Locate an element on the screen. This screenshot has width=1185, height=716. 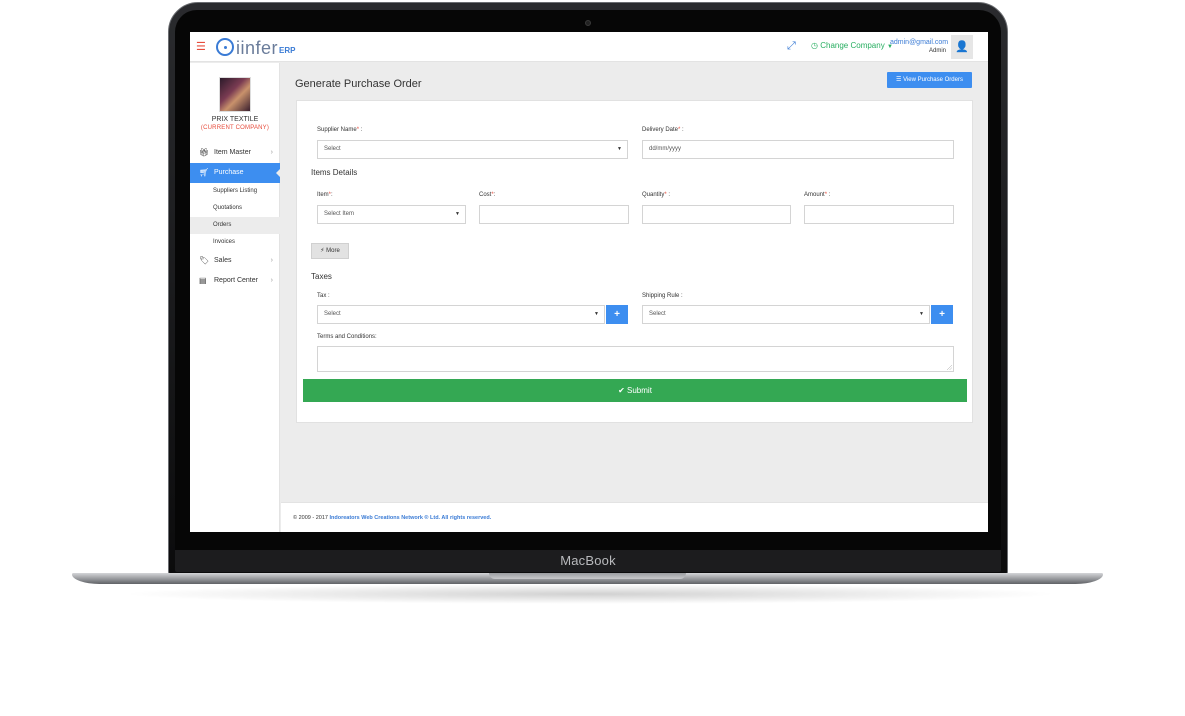
cost-text: Cost is located at coordinates (485, 195).